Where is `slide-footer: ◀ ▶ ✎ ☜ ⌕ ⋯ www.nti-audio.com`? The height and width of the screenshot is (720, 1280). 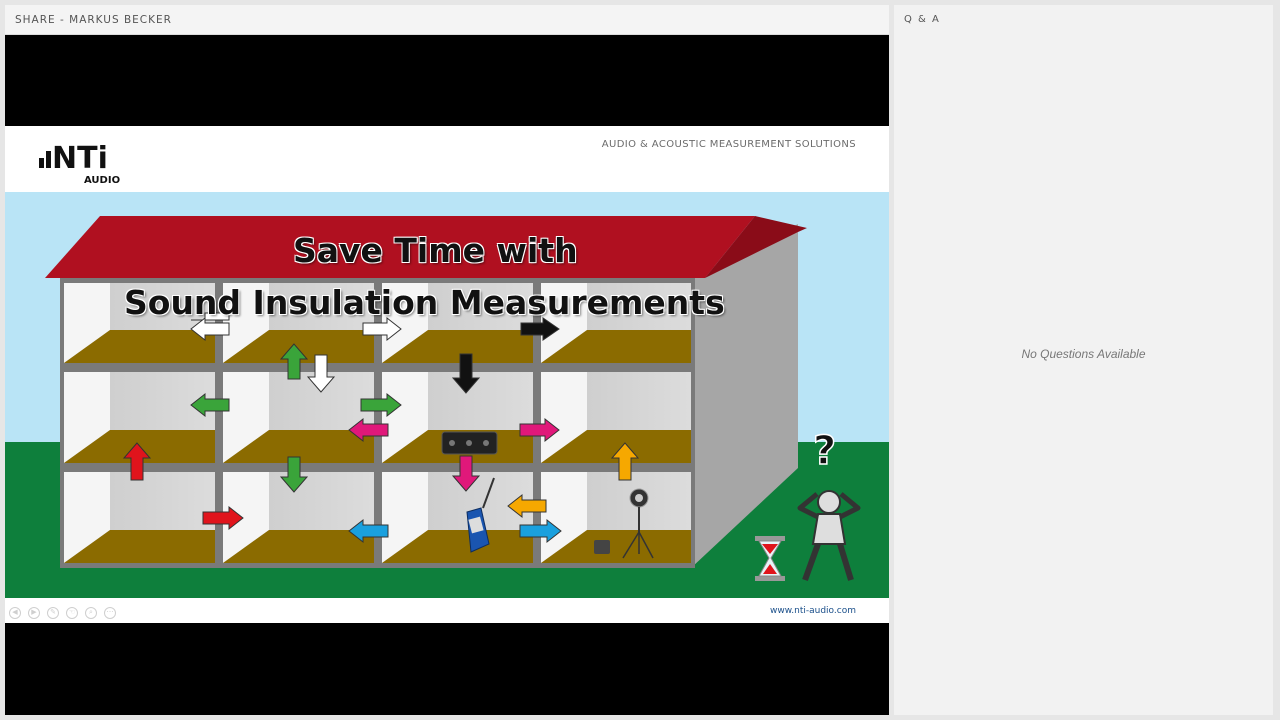 slide-footer: ◀ ▶ ✎ ☜ ⌕ ⋯ www.nti-audio.com is located at coordinates (447, 612).